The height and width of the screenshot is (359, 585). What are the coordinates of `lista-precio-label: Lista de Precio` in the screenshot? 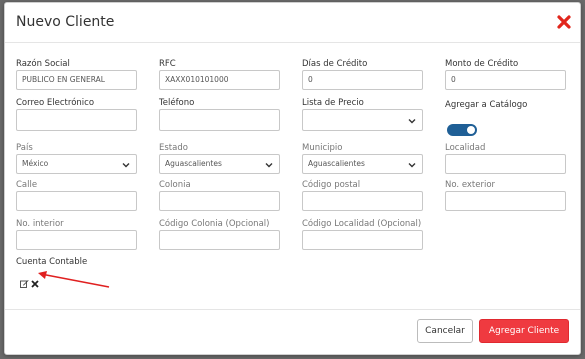 It's located at (333, 103).